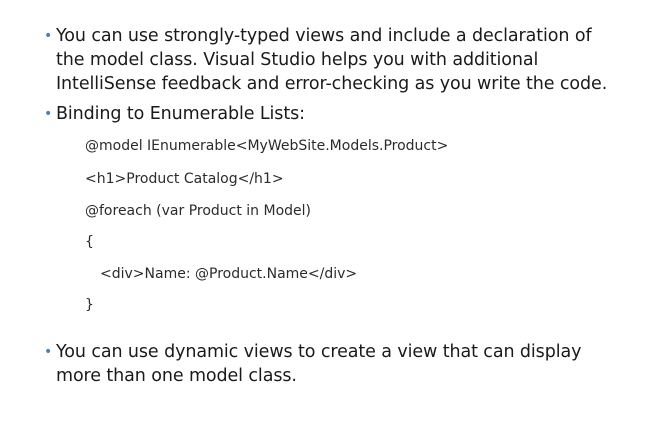 The image size is (670, 447). What do you see at coordinates (198, 211) in the screenshot?
I see `code-line: @foreach (var Product in Model)` at bounding box center [198, 211].